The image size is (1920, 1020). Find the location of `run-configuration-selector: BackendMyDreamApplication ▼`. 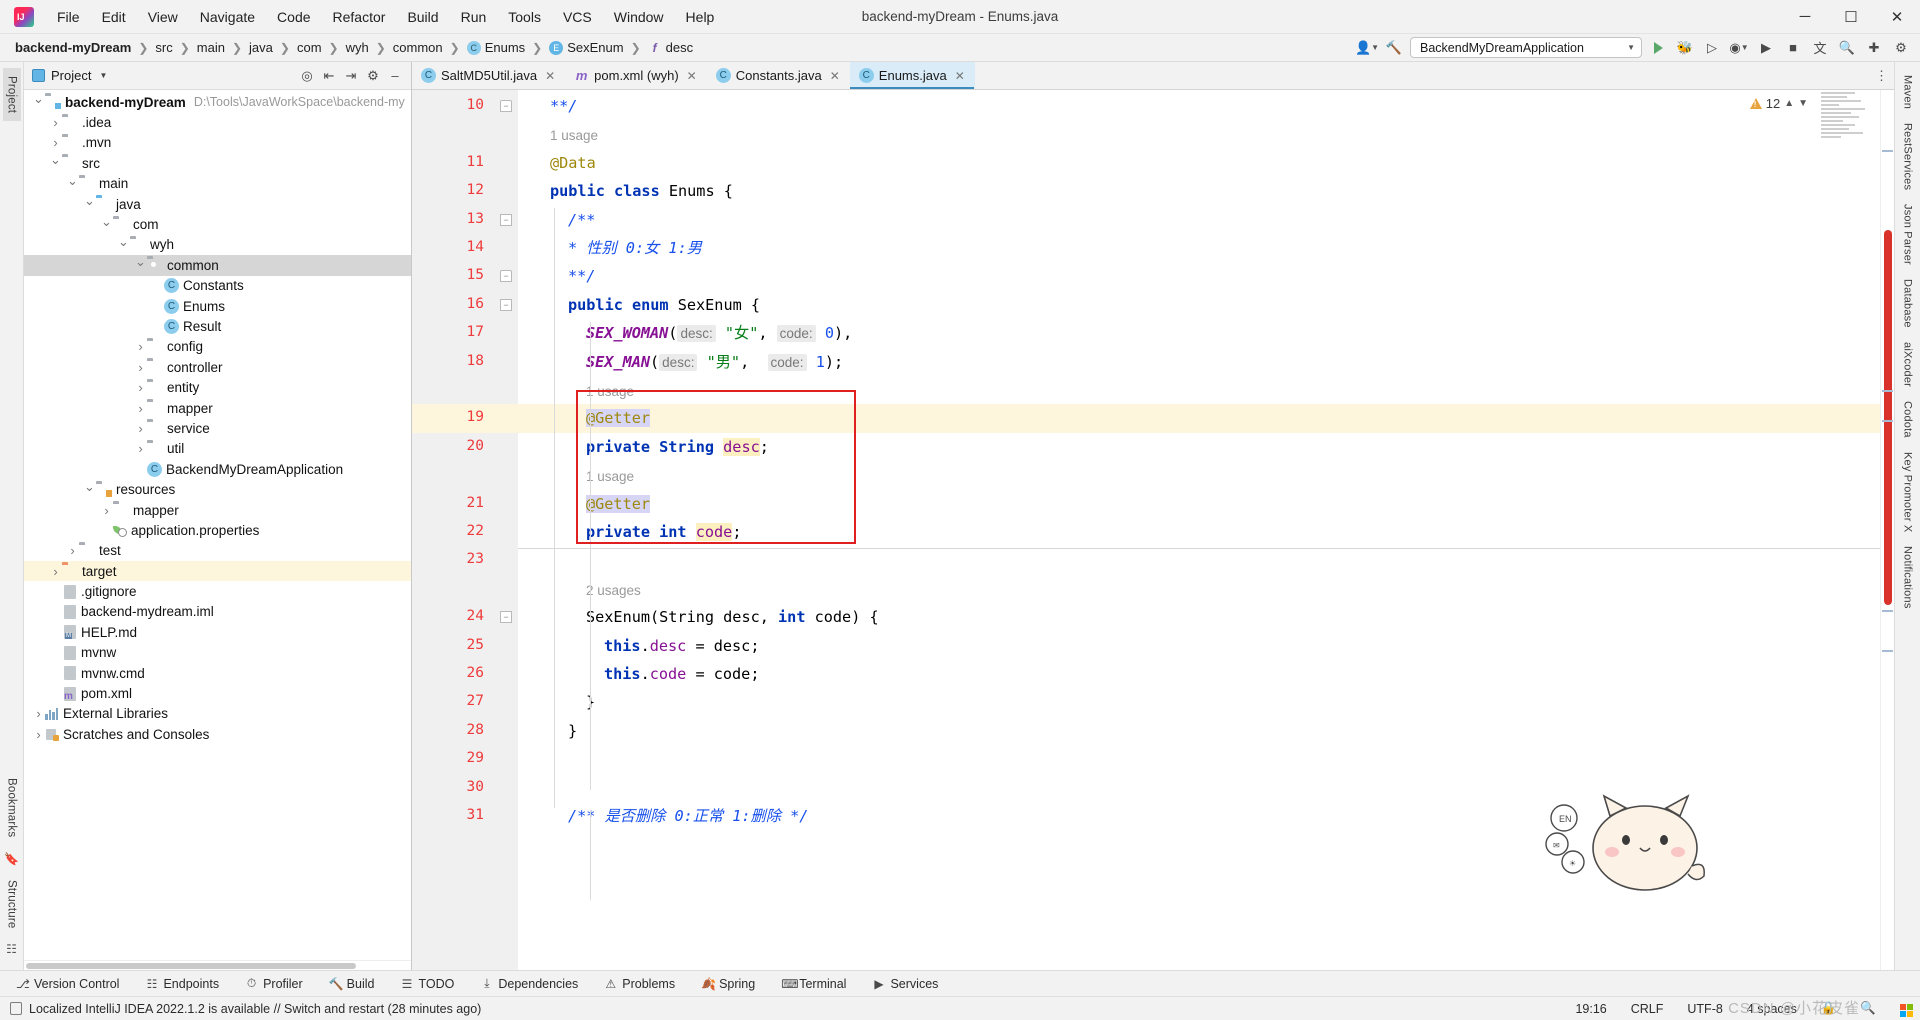

run-configuration-selector: BackendMyDreamApplication ▼ is located at coordinates (1526, 47).